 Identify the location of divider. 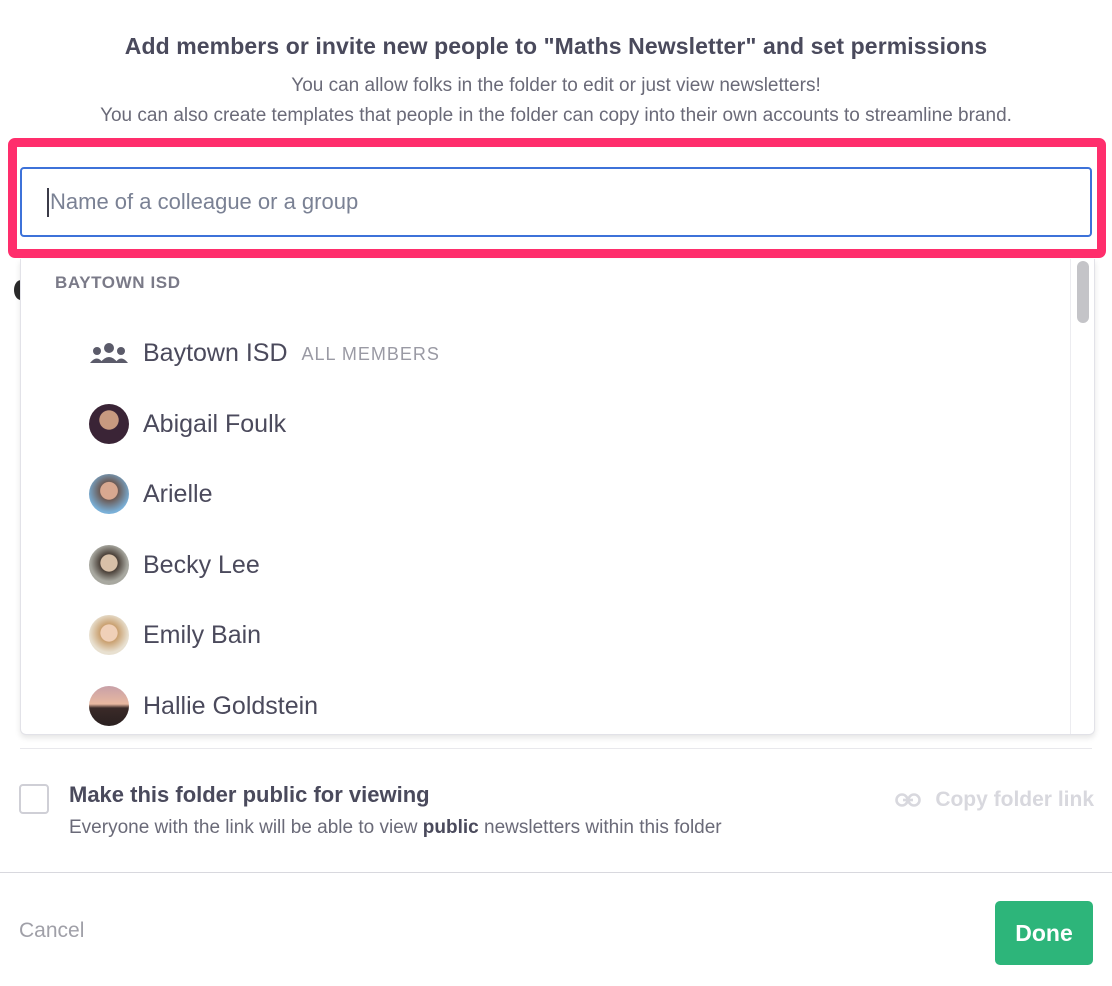
(556, 748).